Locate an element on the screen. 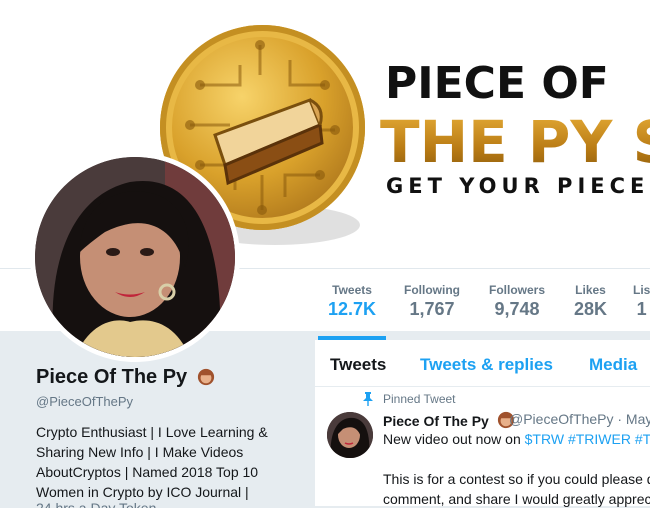  stat-lists: Lis 1 is located at coordinates (641, 301).